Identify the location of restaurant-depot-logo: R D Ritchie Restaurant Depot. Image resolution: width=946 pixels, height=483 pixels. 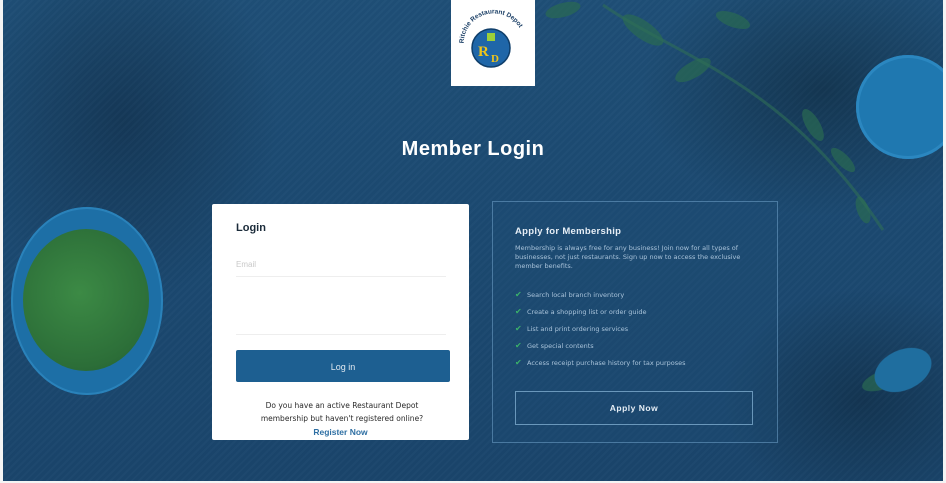
(491, 38).